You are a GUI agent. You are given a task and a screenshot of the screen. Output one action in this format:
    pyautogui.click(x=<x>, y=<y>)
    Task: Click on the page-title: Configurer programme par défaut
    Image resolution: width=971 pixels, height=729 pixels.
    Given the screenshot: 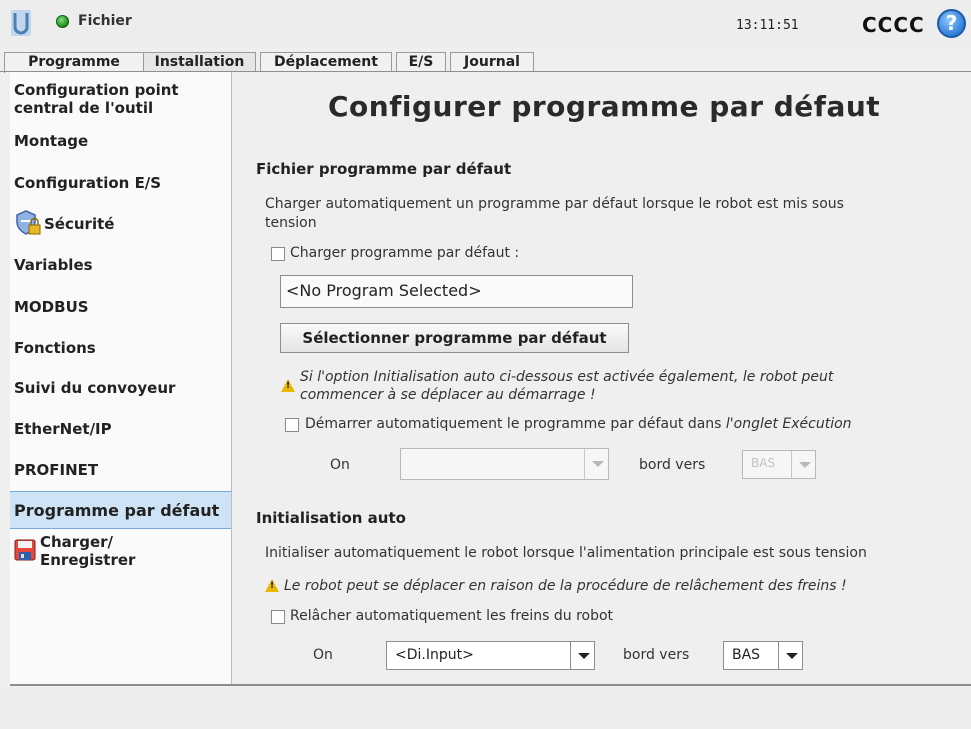 What is the action you would take?
    pyautogui.click(x=604, y=106)
    